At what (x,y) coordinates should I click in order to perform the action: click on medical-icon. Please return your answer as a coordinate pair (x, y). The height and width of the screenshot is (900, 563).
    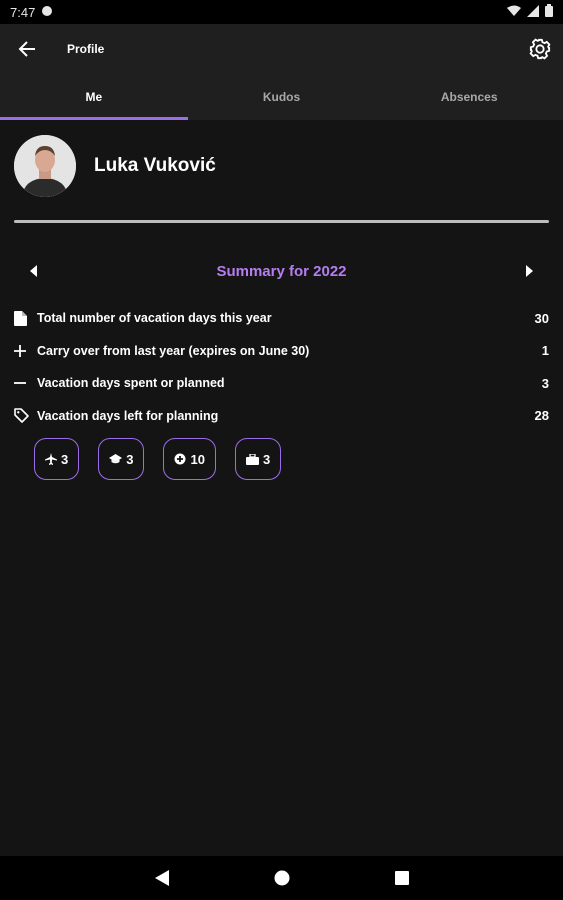
    Looking at the image, I should click on (180, 459).